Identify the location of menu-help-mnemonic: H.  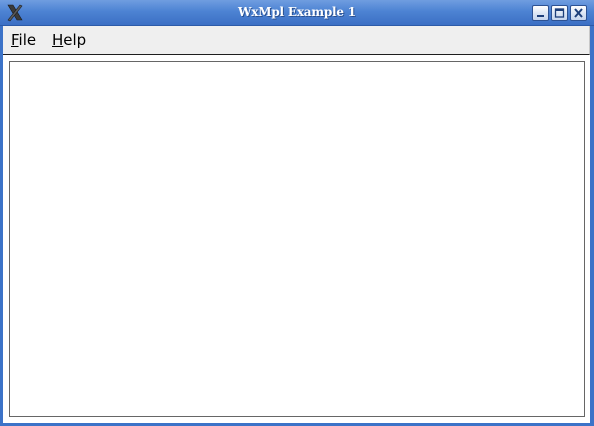
(58, 40).